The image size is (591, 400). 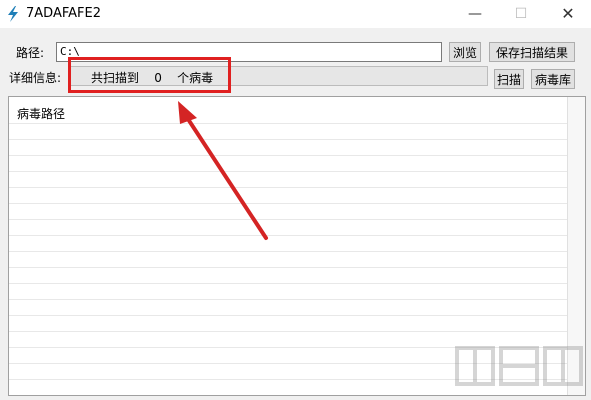 What do you see at coordinates (30, 53) in the screenshot?
I see `path-label: 路径:` at bounding box center [30, 53].